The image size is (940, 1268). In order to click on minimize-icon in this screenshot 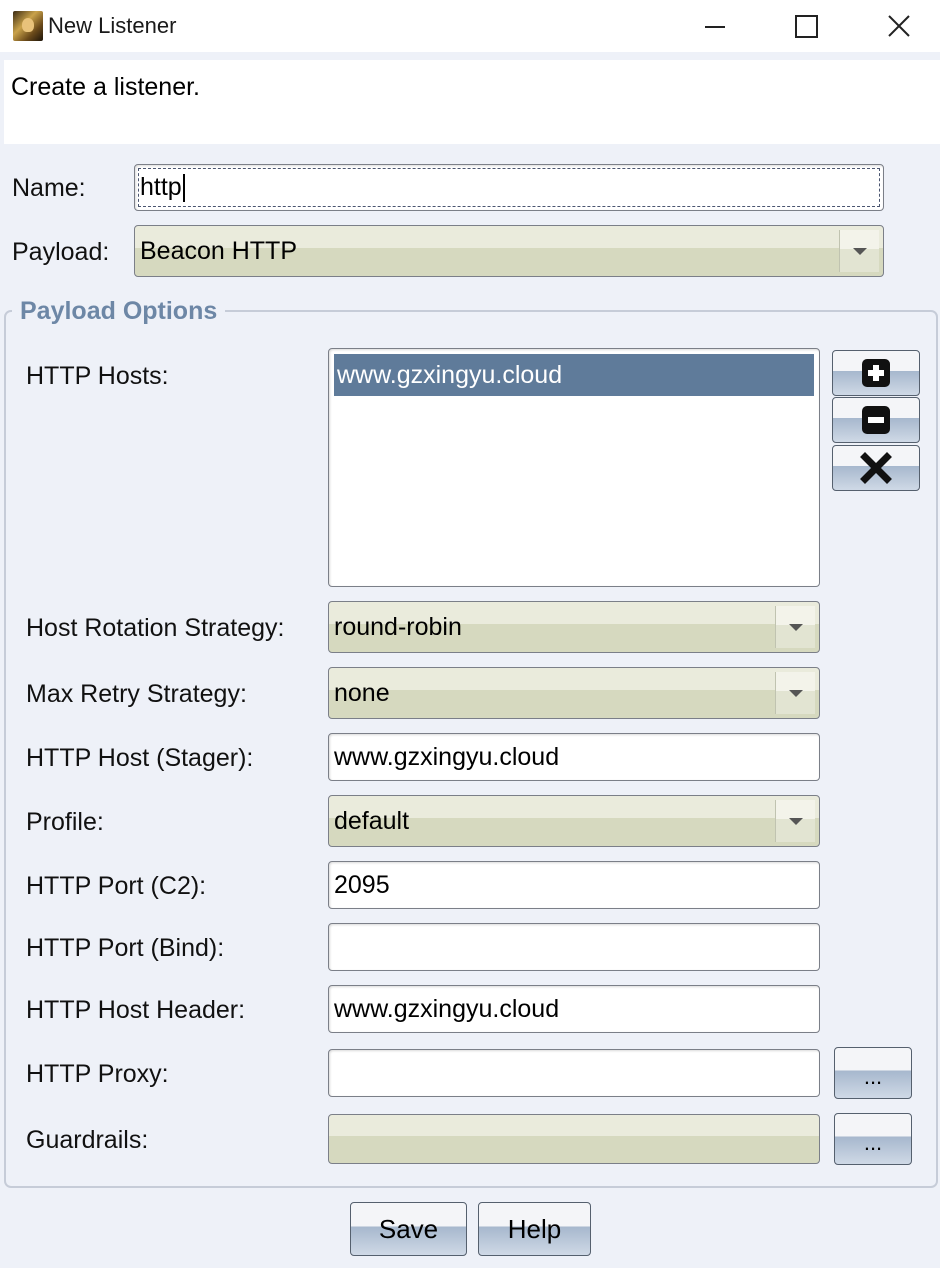, I will do `click(714, 26)`.